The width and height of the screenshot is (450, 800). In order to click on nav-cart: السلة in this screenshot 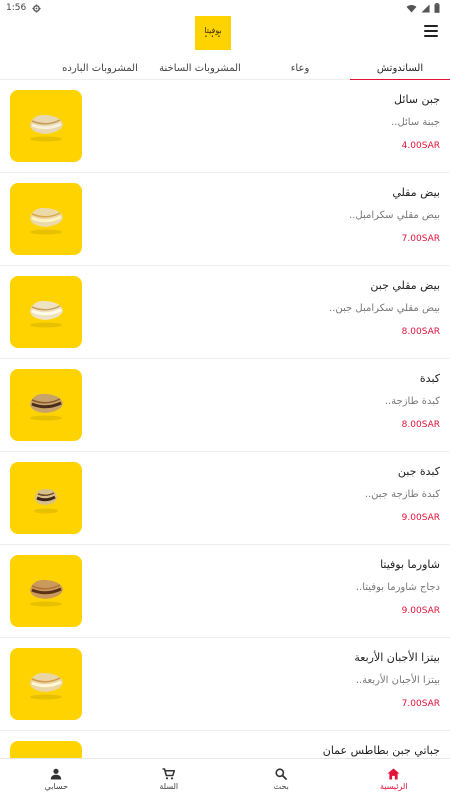, I will do `click(169, 779)`.